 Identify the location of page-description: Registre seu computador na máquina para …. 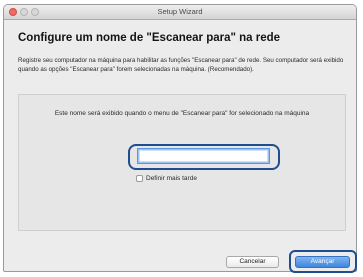
(181, 65).